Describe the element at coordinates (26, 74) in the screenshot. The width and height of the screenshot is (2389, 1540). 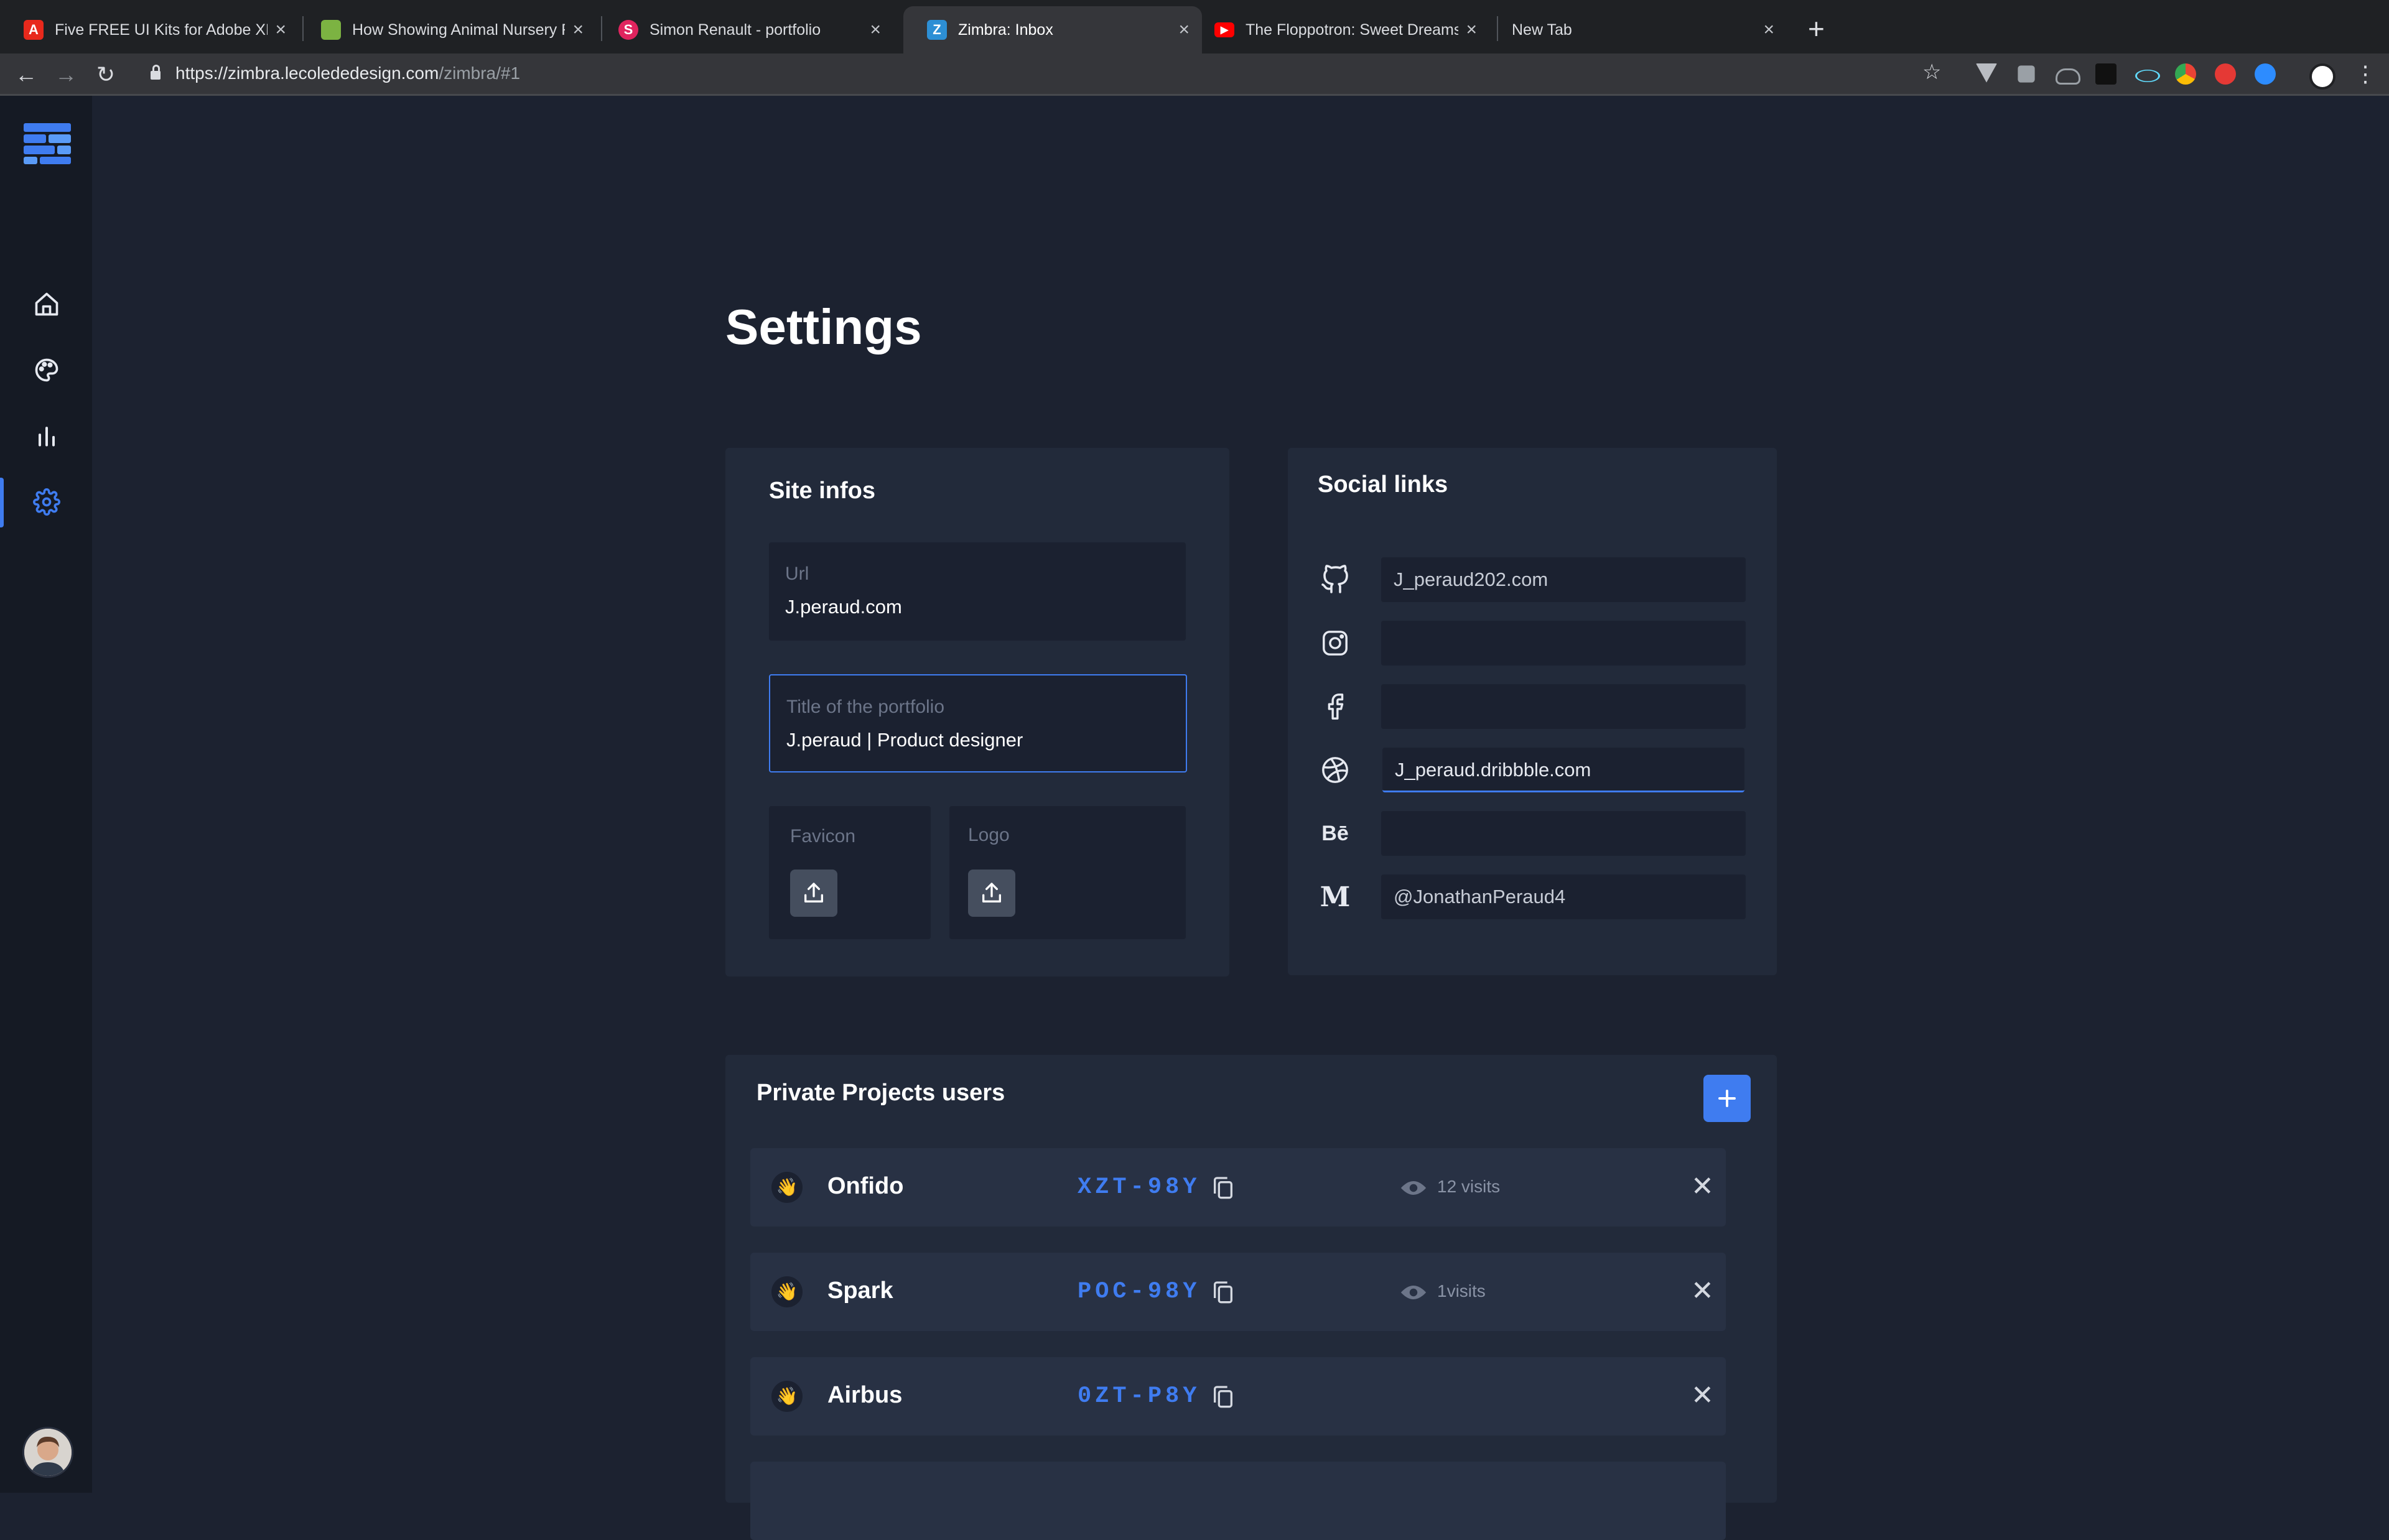
I see `back-button: ←` at that location.